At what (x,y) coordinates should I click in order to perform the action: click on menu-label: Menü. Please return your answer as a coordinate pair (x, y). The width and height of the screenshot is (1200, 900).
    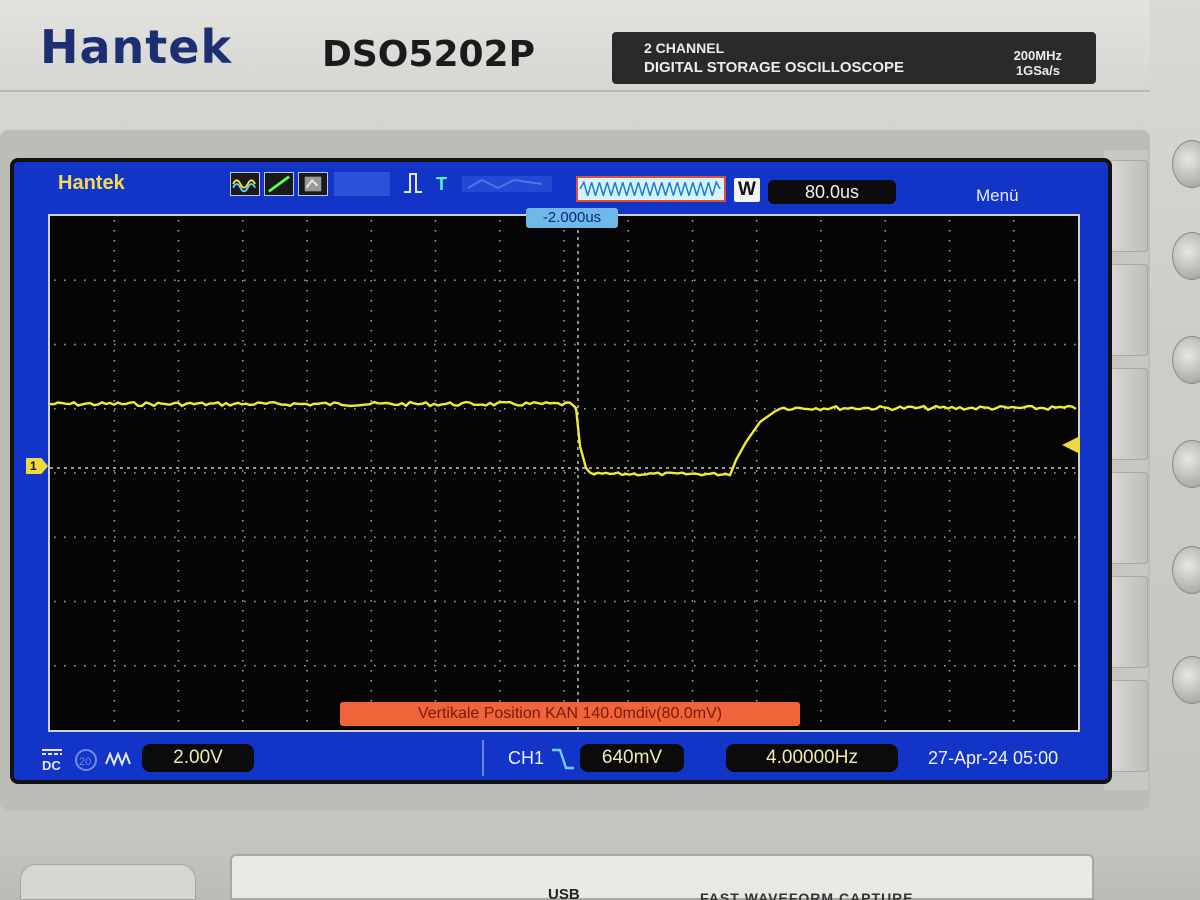
    Looking at the image, I should click on (997, 196).